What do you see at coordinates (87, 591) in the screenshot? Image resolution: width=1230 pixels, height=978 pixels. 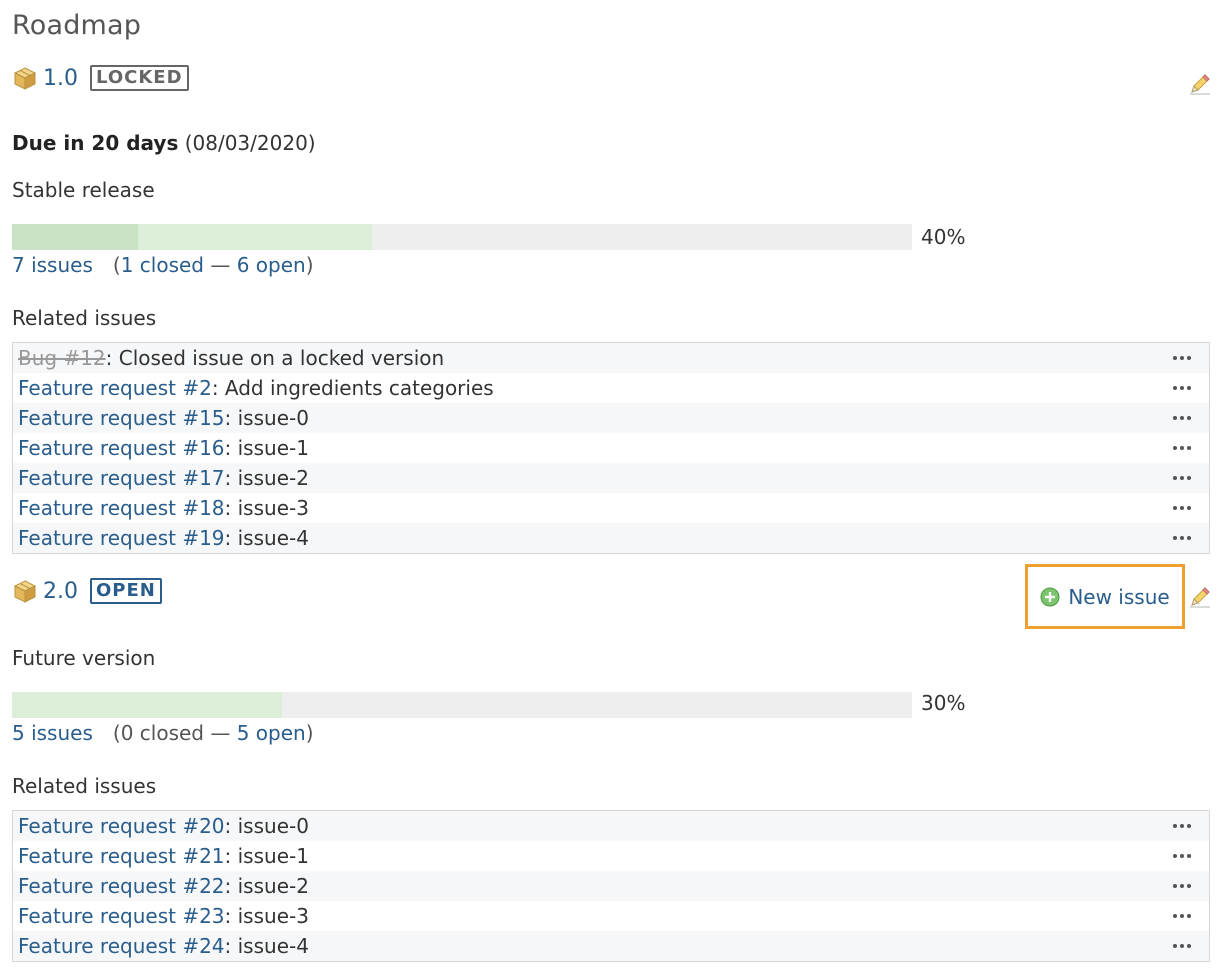 I see `version-header-2-0: 2.0 OPEN` at bounding box center [87, 591].